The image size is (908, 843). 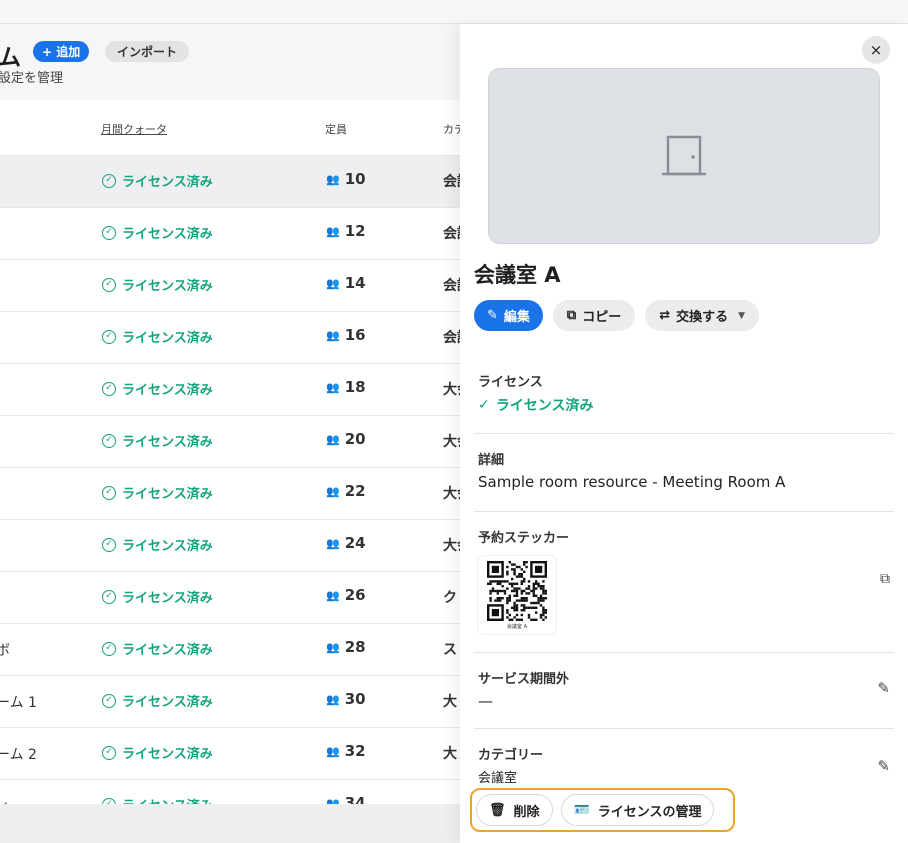 I want to click on capacity-cell: 👥 14, so click(x=346, y=283).